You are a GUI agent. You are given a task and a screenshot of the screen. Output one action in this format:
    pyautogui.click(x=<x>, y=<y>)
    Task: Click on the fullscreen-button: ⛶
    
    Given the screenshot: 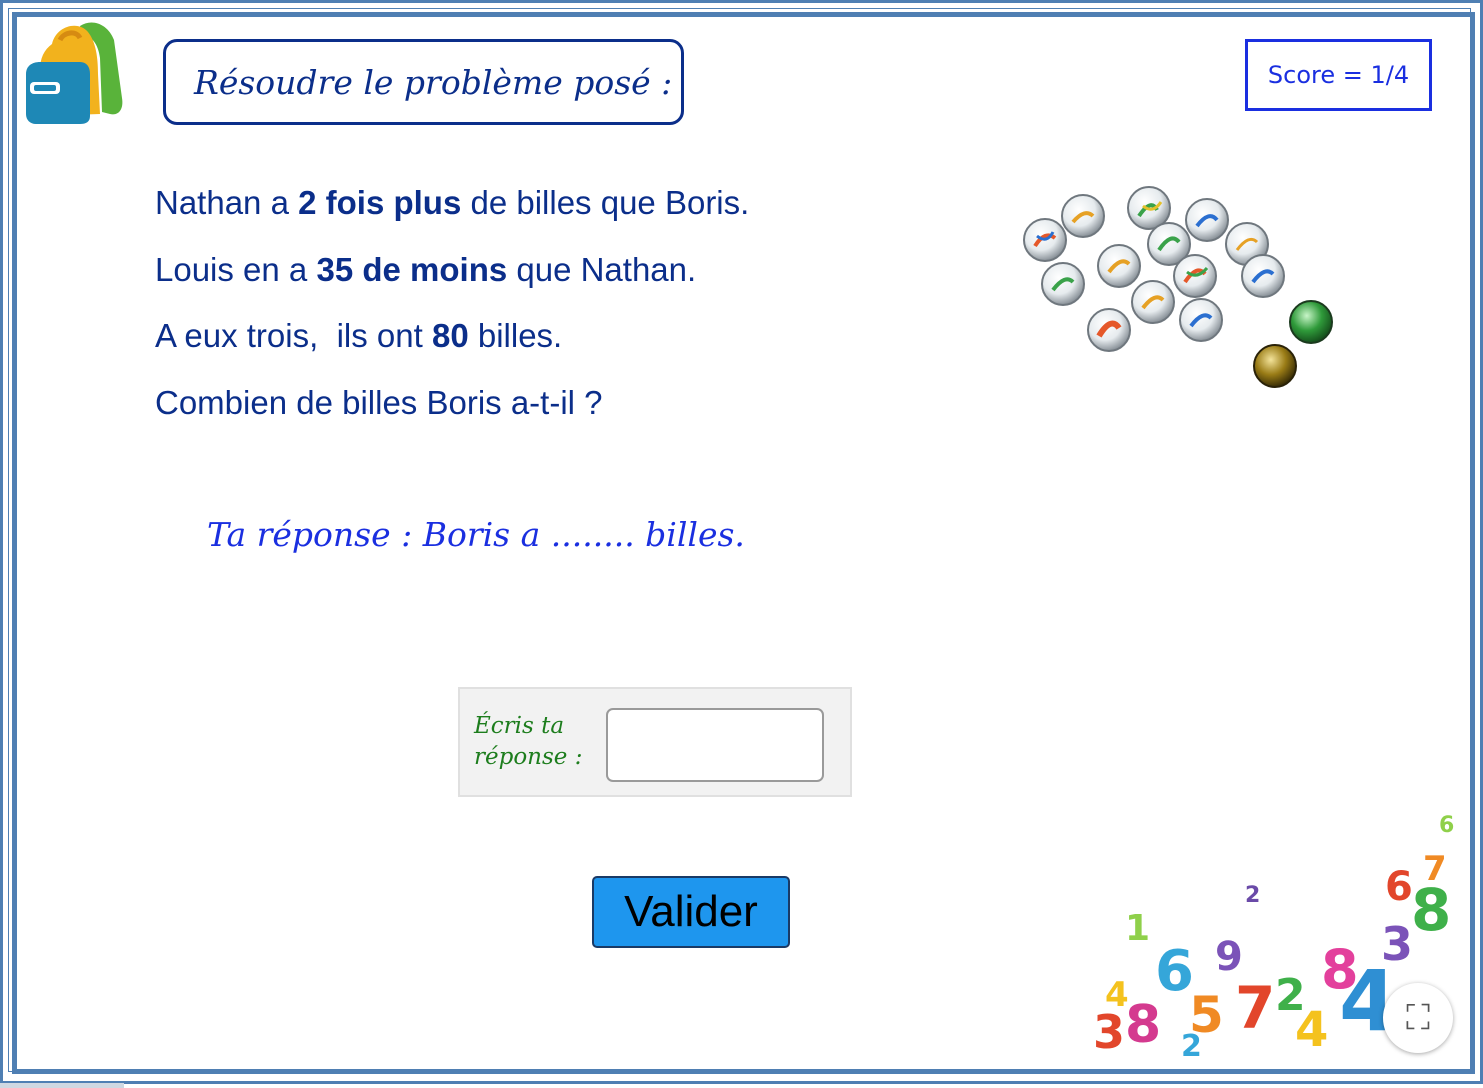 What is the action you would take?
    pyautogui.click(x=1418, y=1018)
    